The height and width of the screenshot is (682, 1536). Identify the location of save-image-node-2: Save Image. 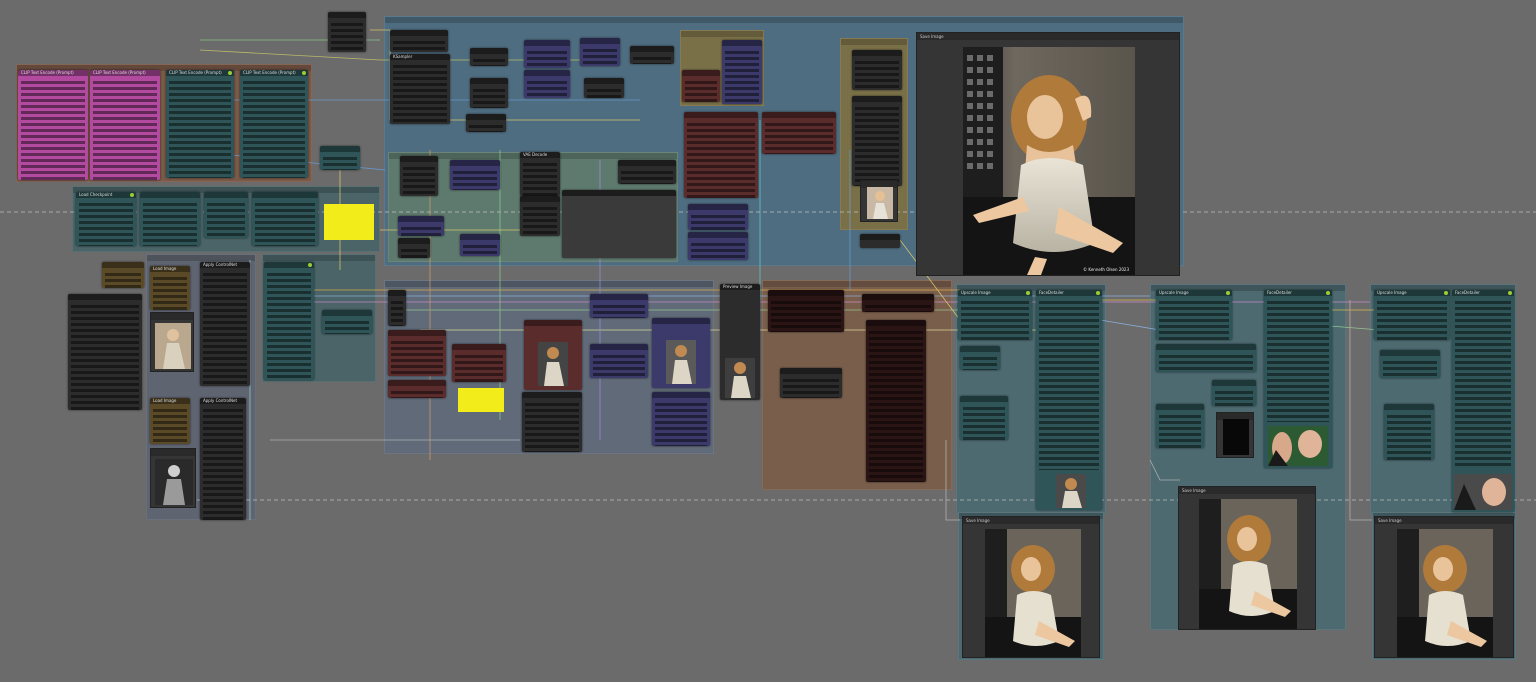
(1247, 558).